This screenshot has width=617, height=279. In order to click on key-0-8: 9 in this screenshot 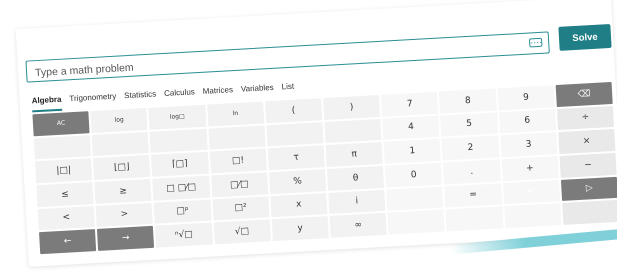, I will do `click(526, 98)`.